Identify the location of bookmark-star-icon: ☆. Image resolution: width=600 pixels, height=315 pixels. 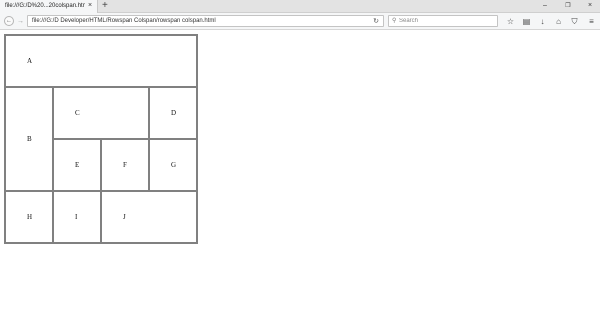
(510, 21).